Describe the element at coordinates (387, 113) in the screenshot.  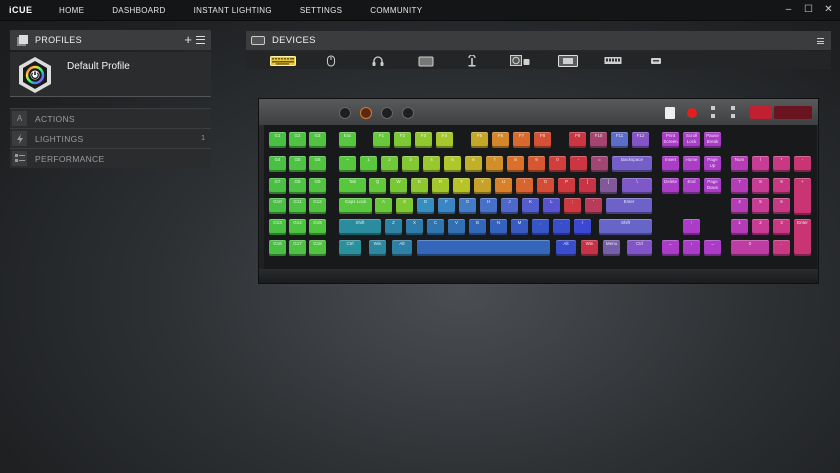
I see `media-play-button` at that location.